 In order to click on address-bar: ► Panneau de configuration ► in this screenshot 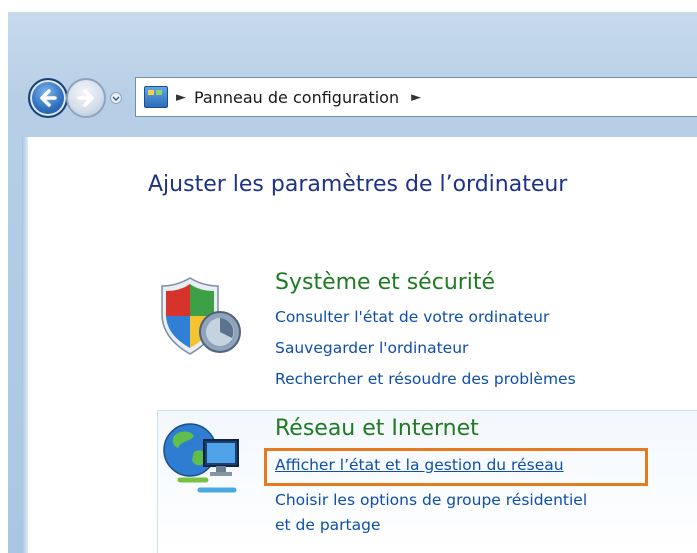, I will do `click(416, 97)`.